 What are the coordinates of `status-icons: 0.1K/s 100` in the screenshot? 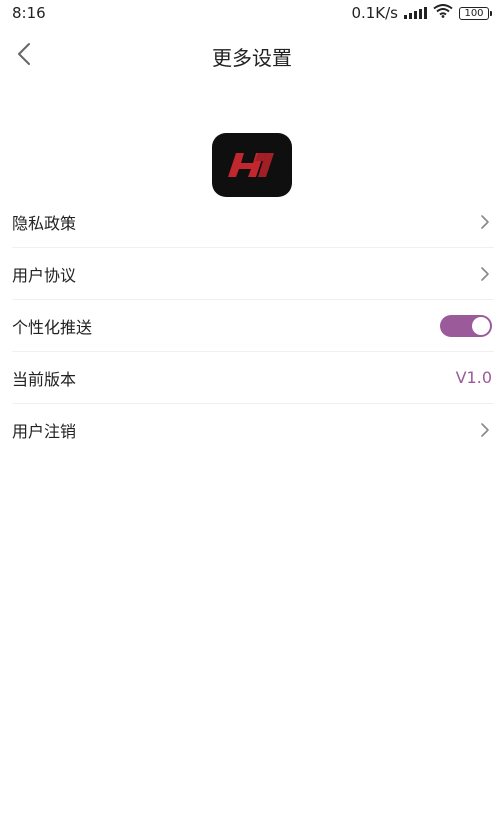 It's located at (421, 13).